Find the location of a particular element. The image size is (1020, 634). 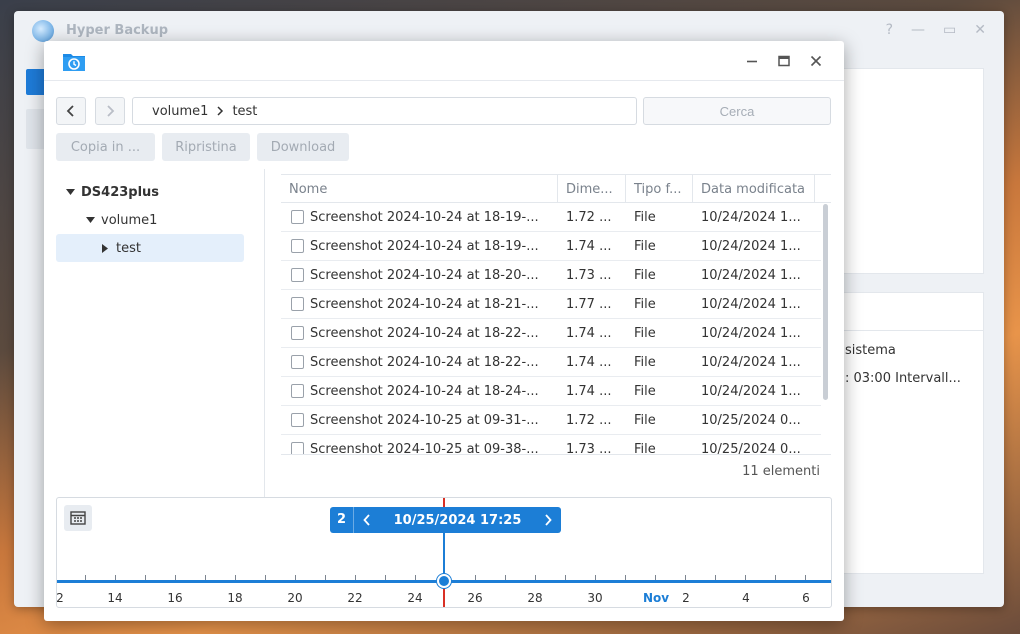

chevron-right-icon is located at coordinates (548, 520).